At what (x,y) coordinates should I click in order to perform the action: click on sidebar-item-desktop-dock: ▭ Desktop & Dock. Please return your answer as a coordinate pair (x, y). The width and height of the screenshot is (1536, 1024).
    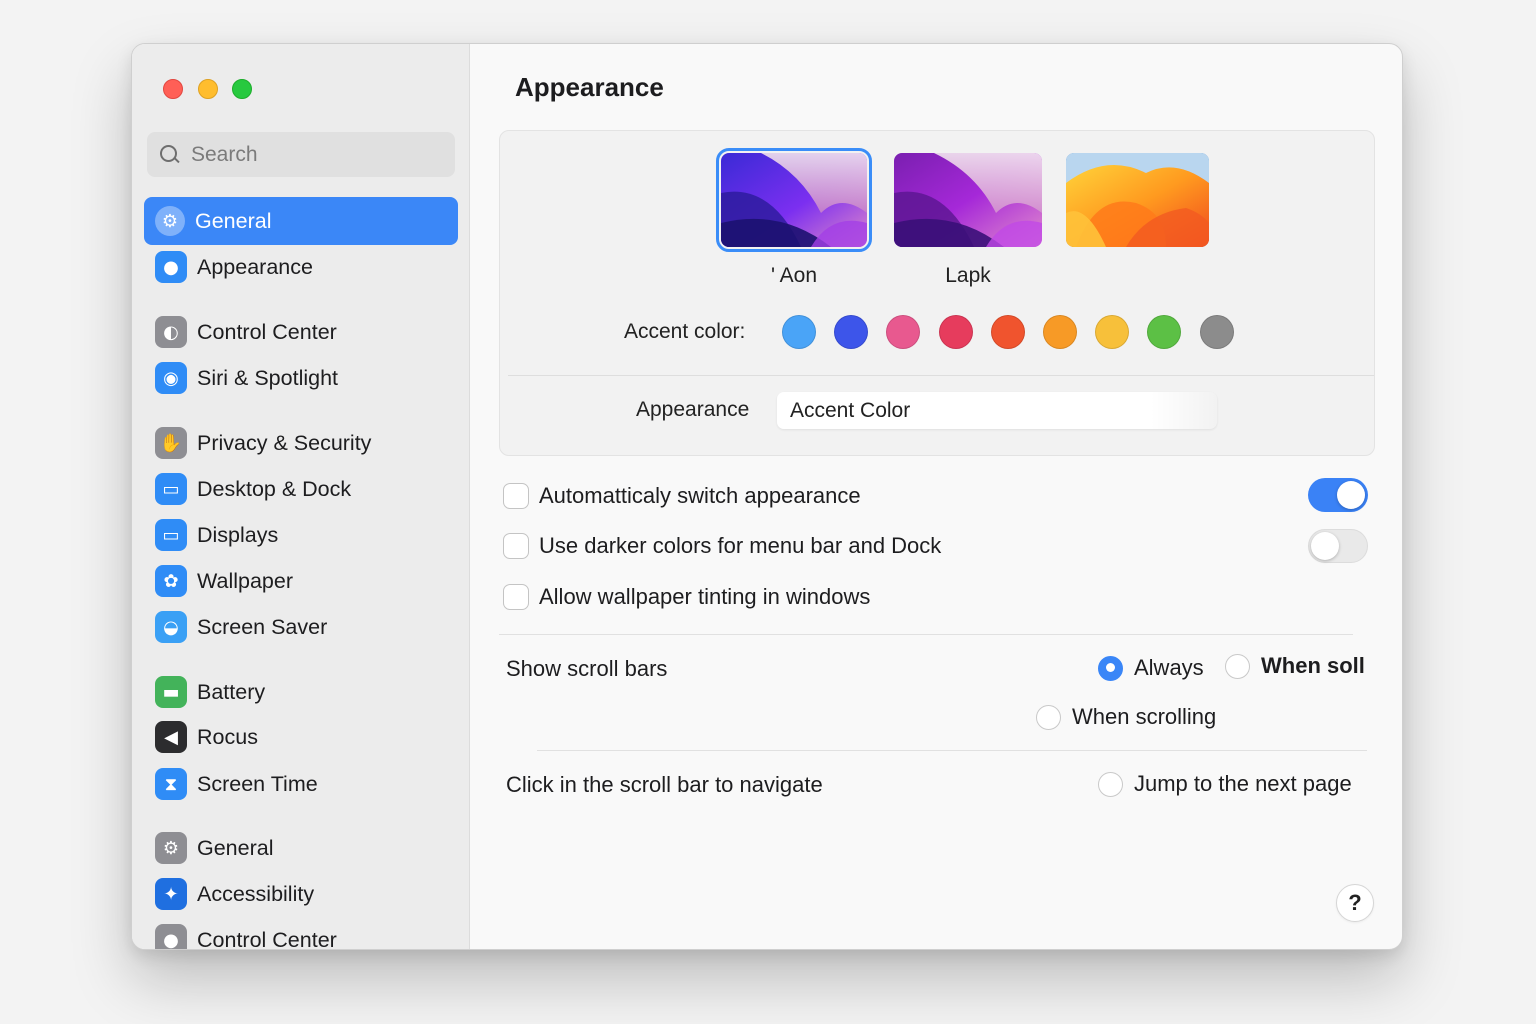
    Looking at the image, I should click on (301, 489).